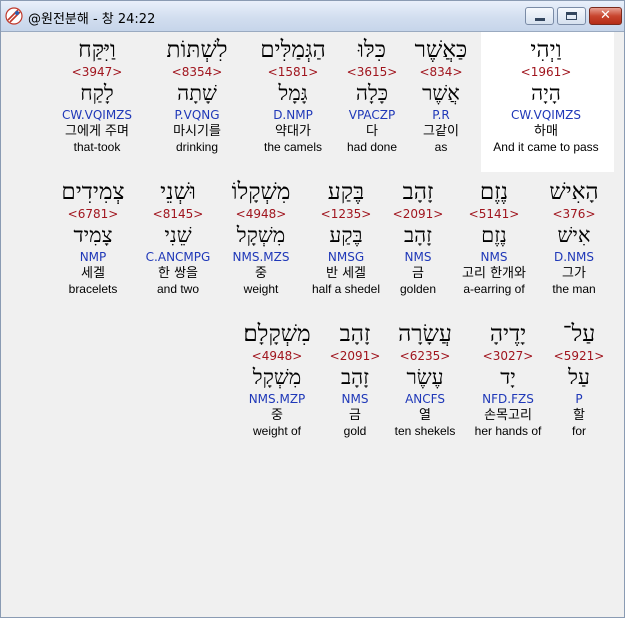 The height and width of the screenshot is (618, 625). What do you see at coordinates (97, 147) in the screenshot?
I see `english-gloss: that-took` at bounding box center [97, 147].